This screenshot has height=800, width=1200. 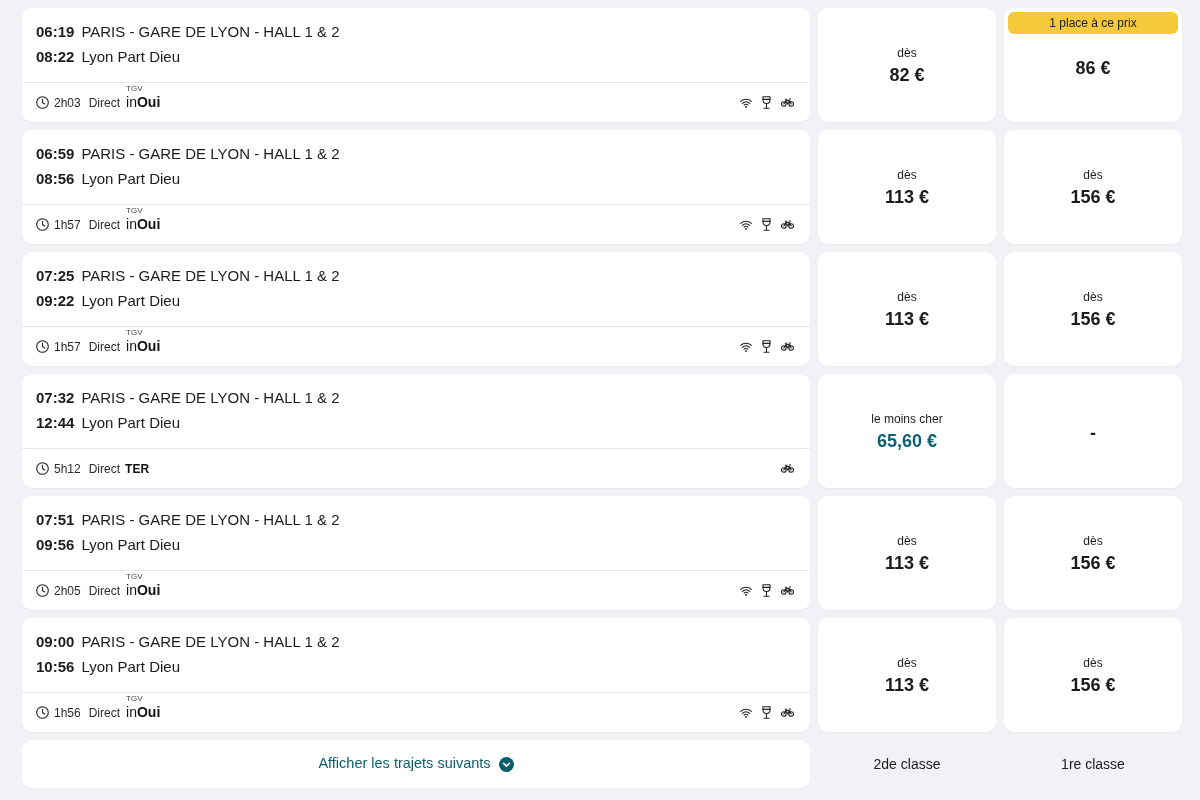 What do you see at coordinates (55, 642) in the screenshot?
I see `departure-time: 09:00` at bounding box center [55, 642].